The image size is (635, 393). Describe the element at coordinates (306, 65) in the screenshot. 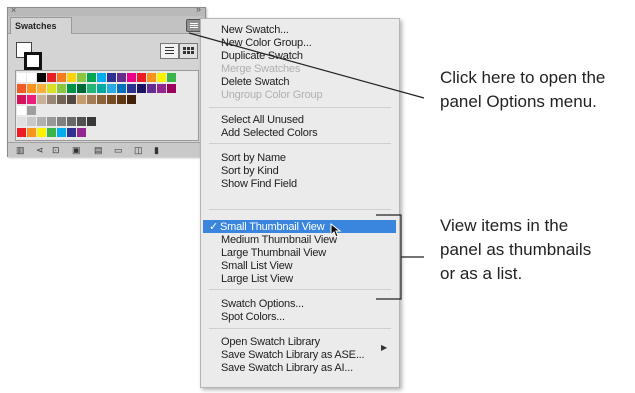

I see `callout-line-options` at that location.